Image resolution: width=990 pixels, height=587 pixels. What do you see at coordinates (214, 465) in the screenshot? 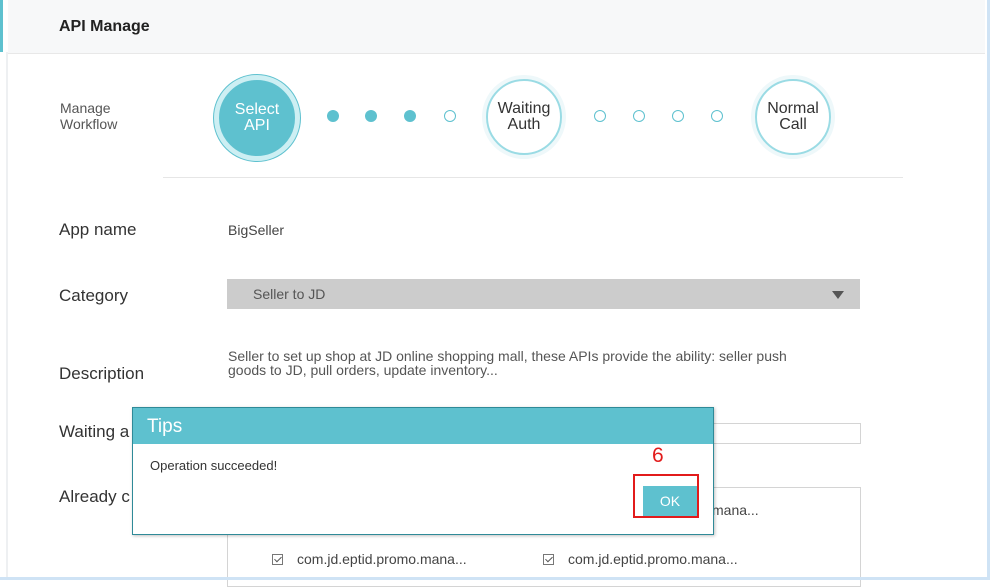
I see `dialog-message: Operation succeeded!` at bounding box center [214, 465].